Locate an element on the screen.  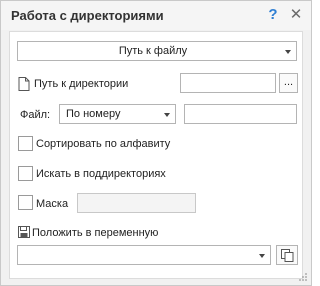
action-select-value: Путь к файлу is located at coordinates (153, 51).